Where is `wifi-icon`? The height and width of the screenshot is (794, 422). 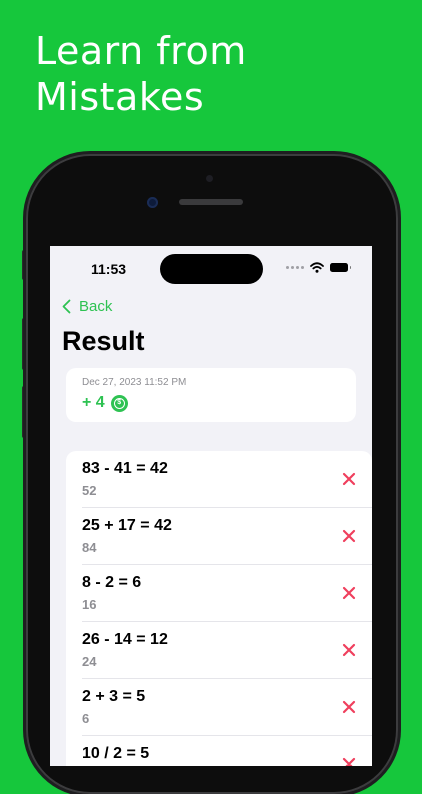
wifi-icon is located at coordinates (317, 267).